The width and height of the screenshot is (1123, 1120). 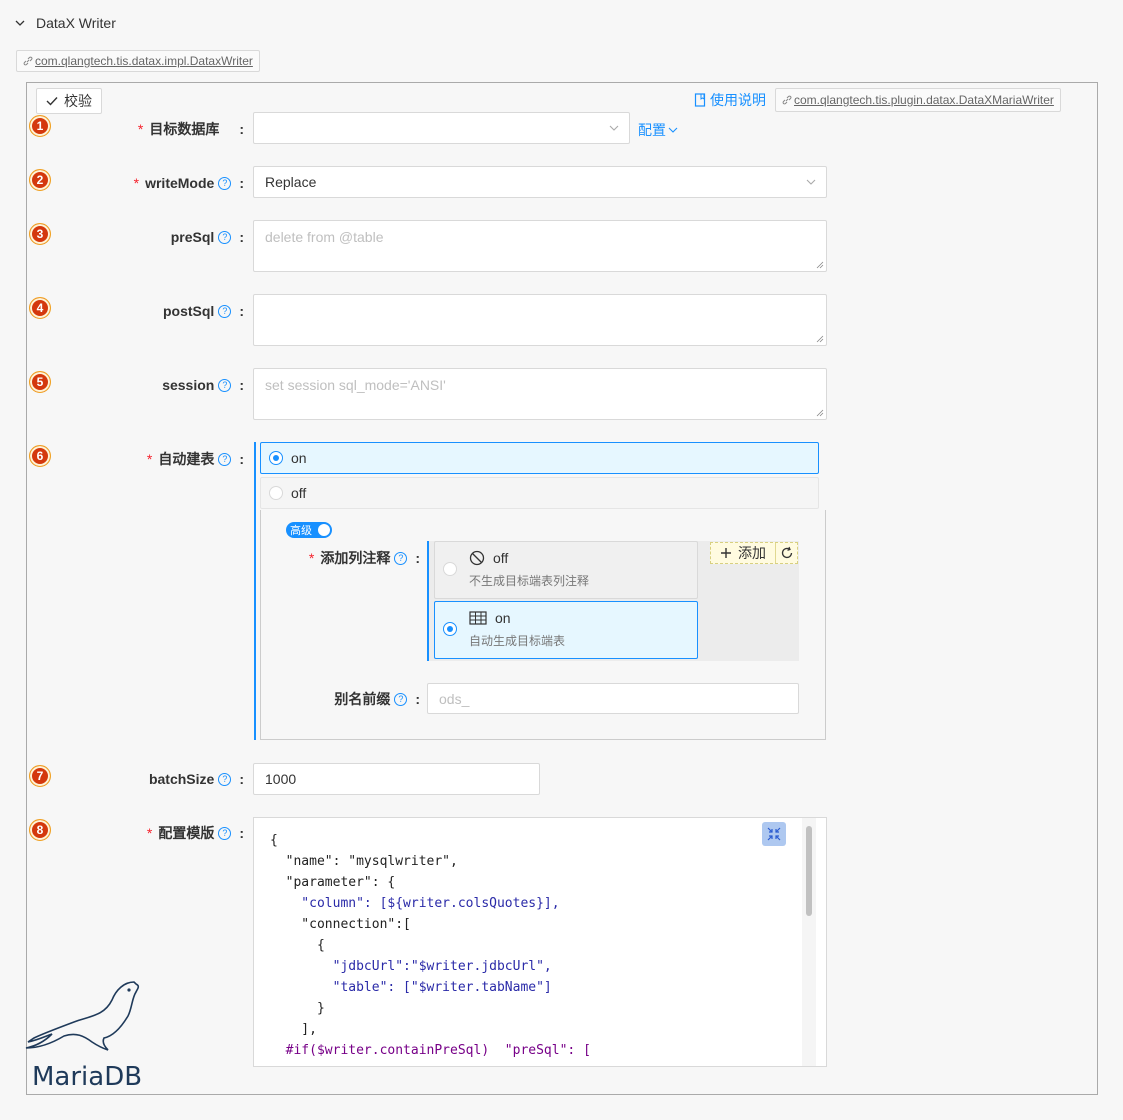 I want to click on add-comment-label-text: 添加列注释, so click(x=355, y=558).